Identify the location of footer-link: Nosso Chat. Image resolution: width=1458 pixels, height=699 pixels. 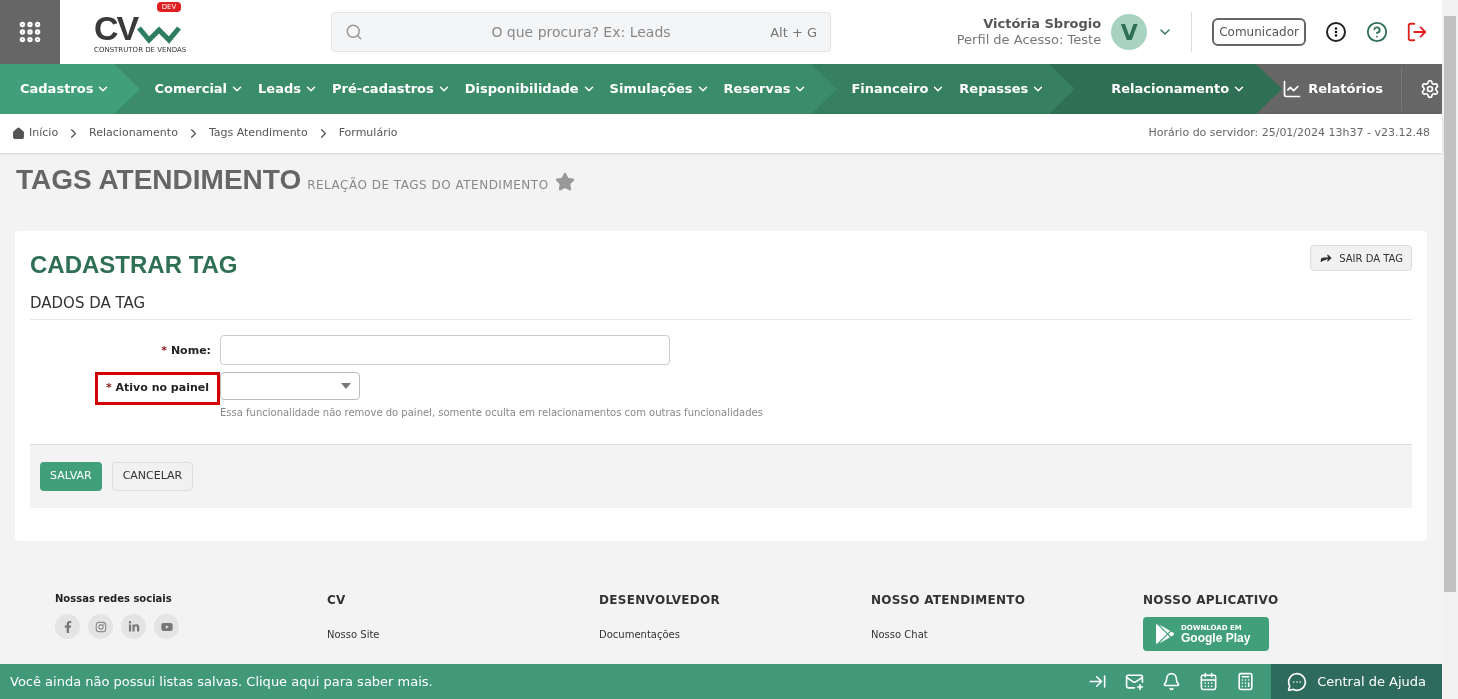
(1007, 634).